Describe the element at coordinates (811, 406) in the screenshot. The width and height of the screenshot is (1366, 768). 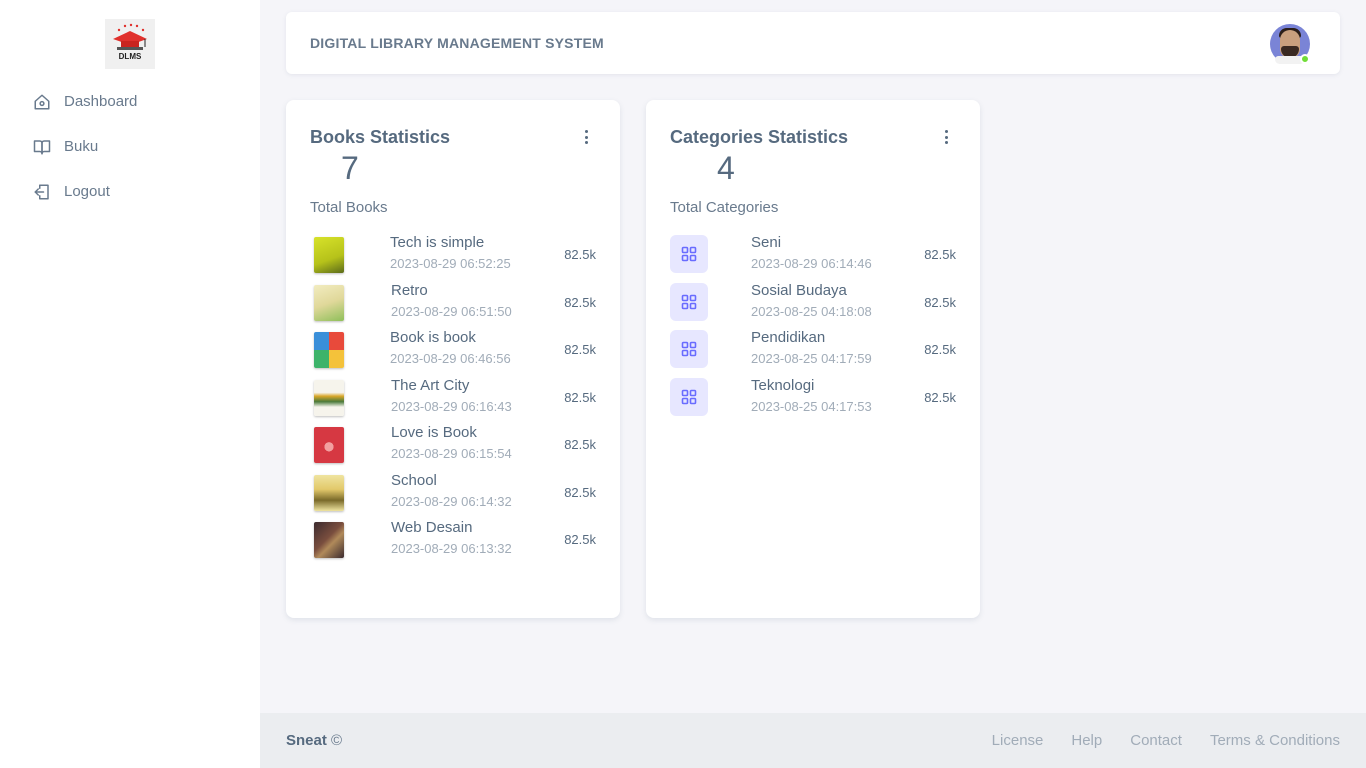
I see `category-date: 2023-08-25 04:17:53` at that location.